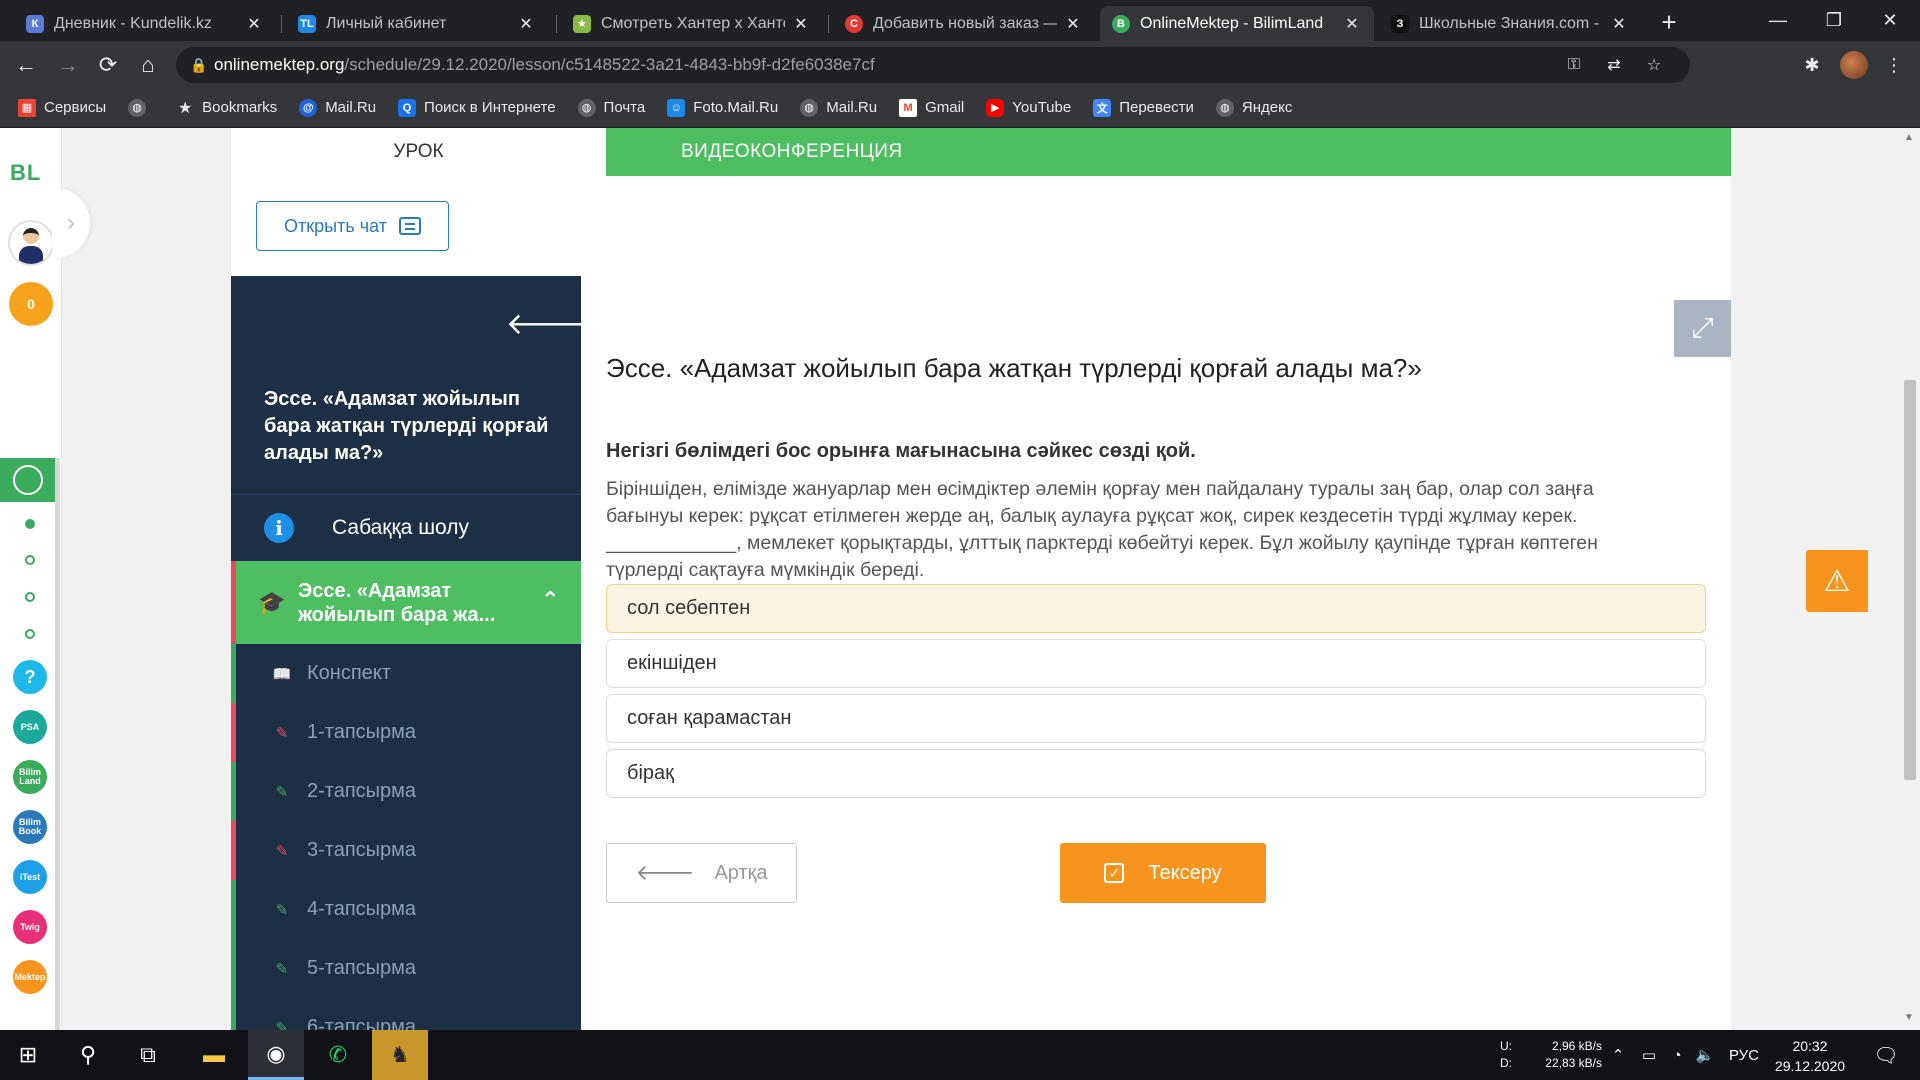  I want to click on bookmark-star-icon: ☆, so click(1654, 65).